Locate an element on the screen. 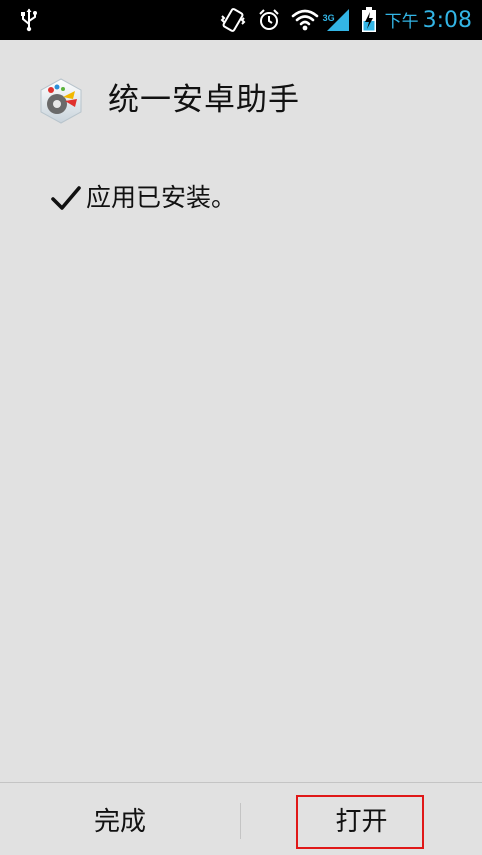  alarm-icon is located at coordinates (269, 20).